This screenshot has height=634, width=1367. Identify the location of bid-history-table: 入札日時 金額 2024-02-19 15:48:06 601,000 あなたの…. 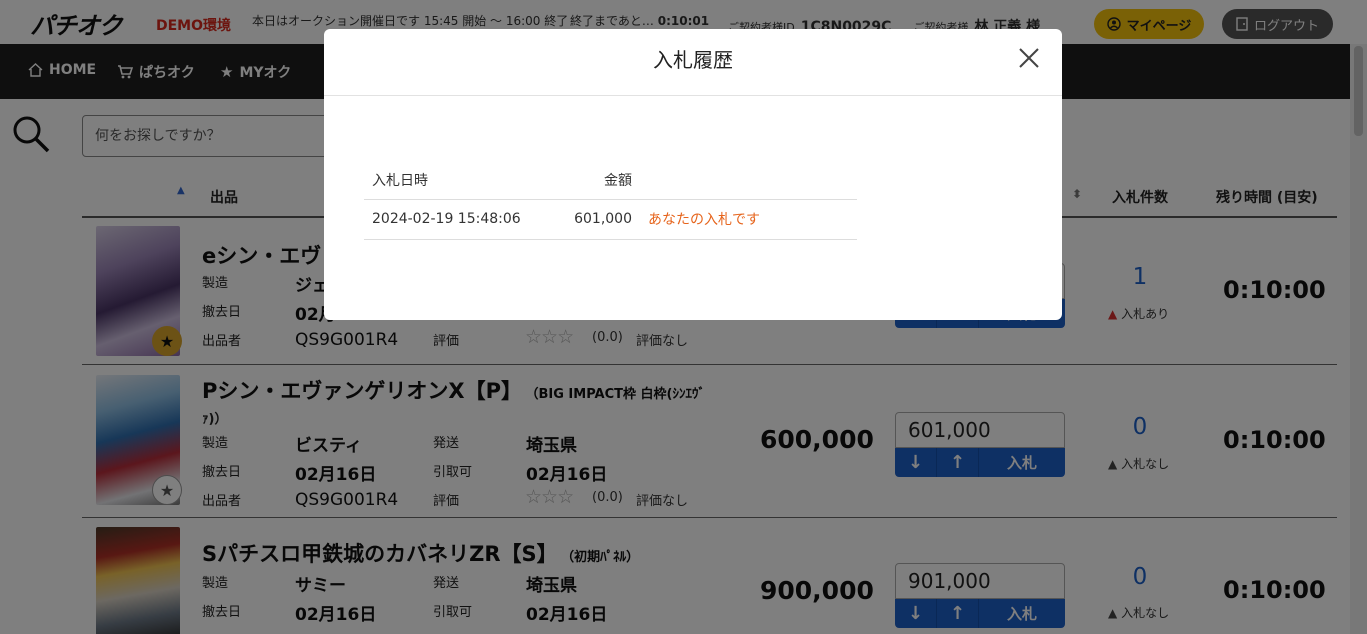
(610, 201).